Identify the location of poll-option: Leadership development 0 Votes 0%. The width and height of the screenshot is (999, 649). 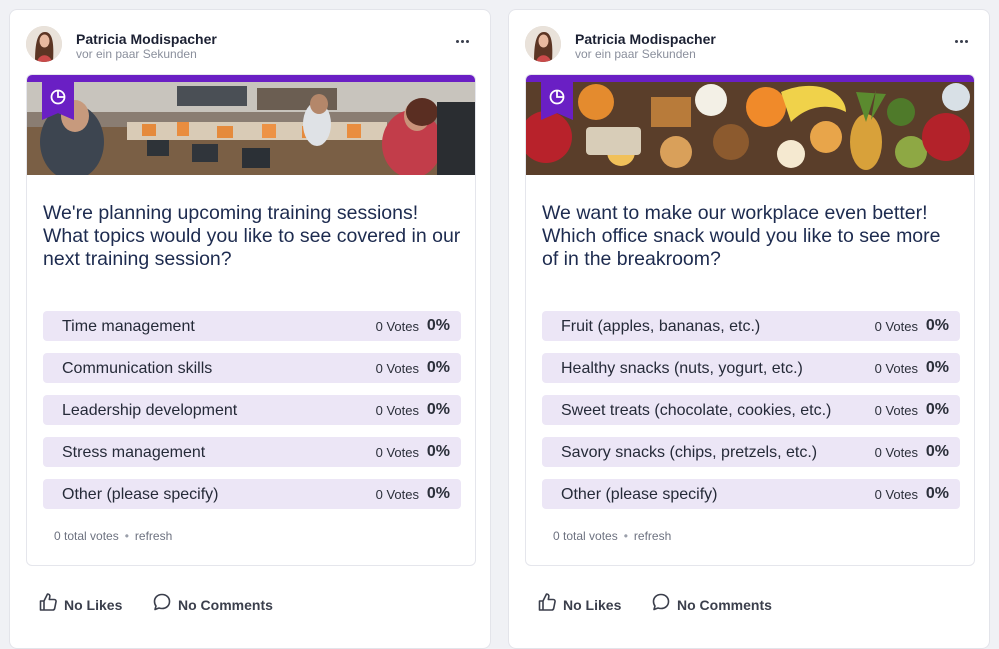
(252, 410).